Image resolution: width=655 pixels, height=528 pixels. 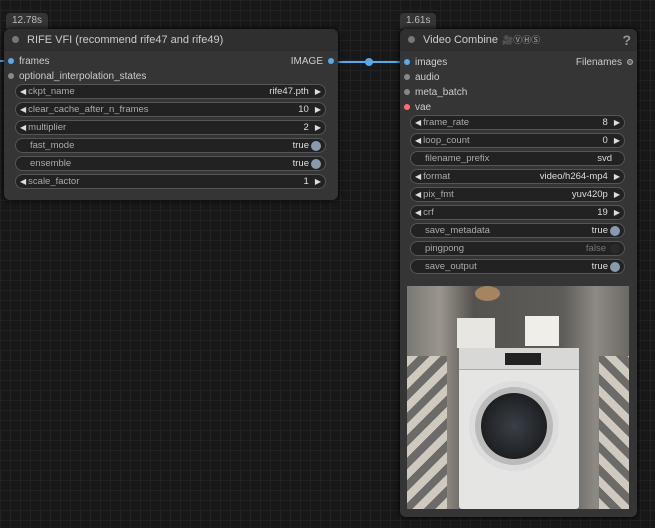 I want to click on exec-time-badge: 1.61s, so click(x=418, y=21).